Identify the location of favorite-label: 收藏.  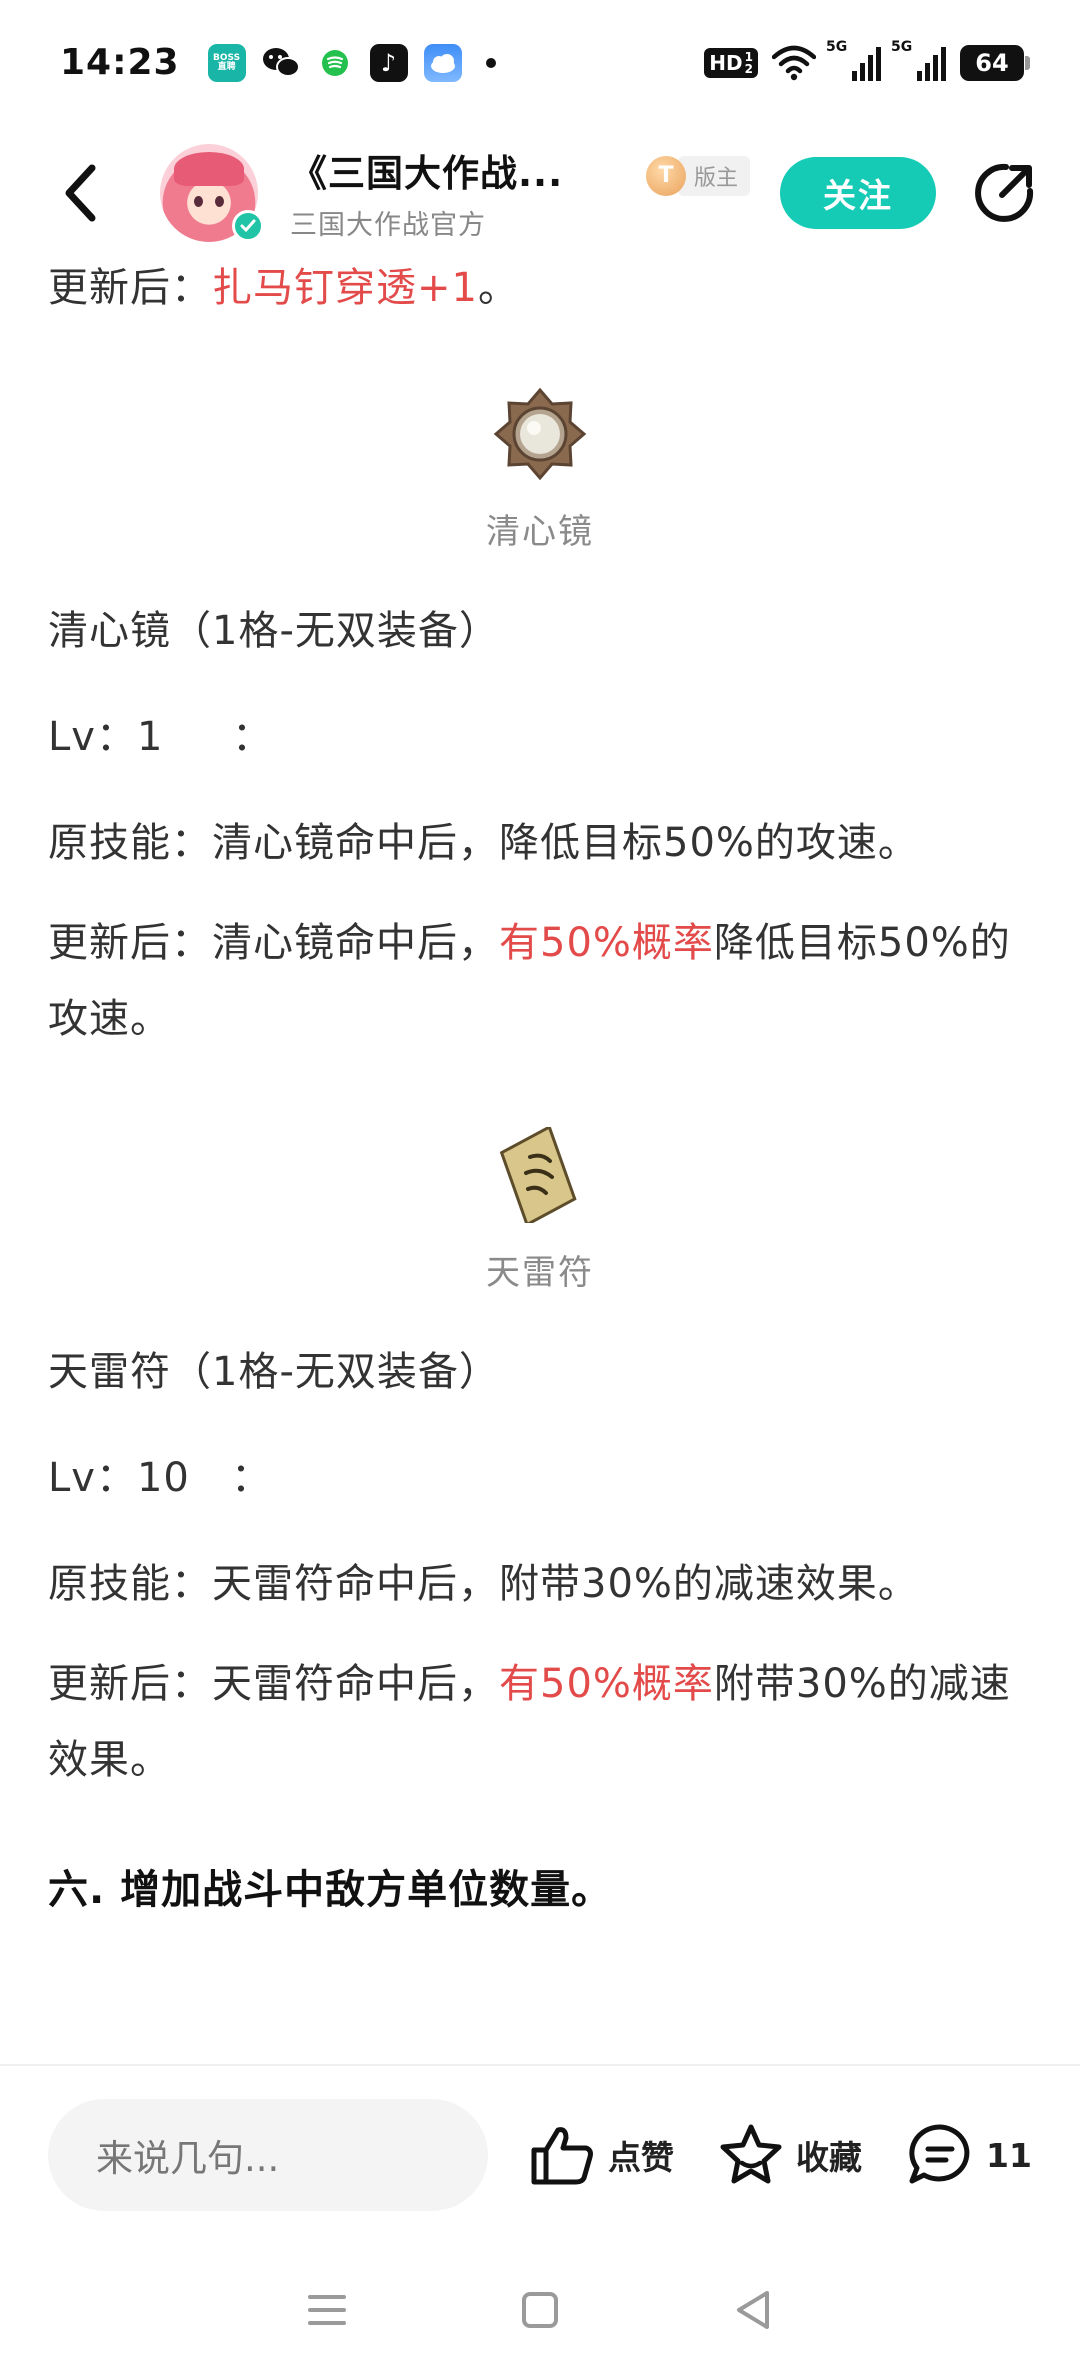
(829, 2157).